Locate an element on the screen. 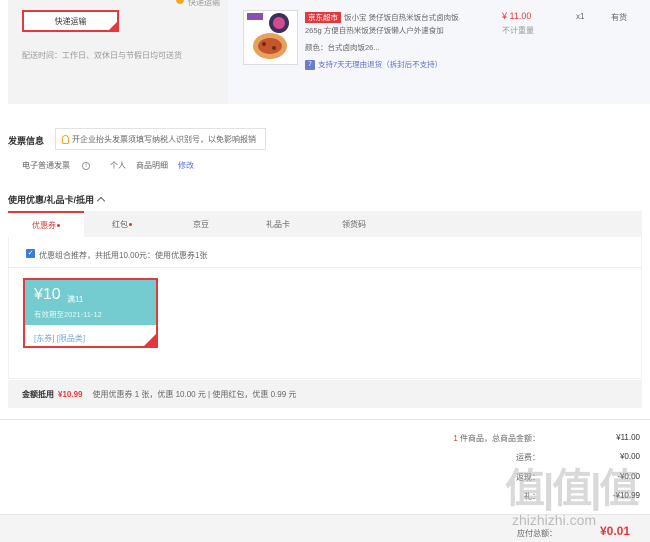  goods-total-row: 1 件商品，总商品金额： ¥11.00 is located at coordinates (530, 438).